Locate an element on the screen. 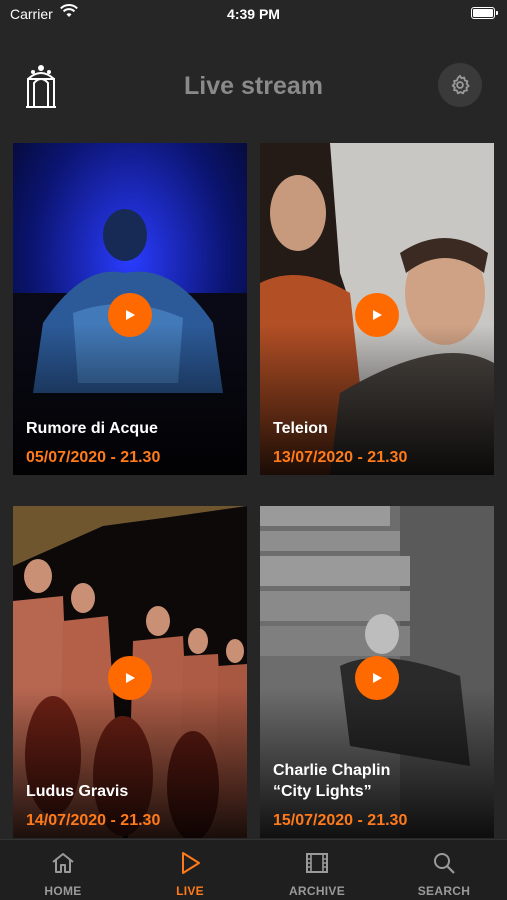  clock: 4:39 PM is located at coordinates (253, 14).